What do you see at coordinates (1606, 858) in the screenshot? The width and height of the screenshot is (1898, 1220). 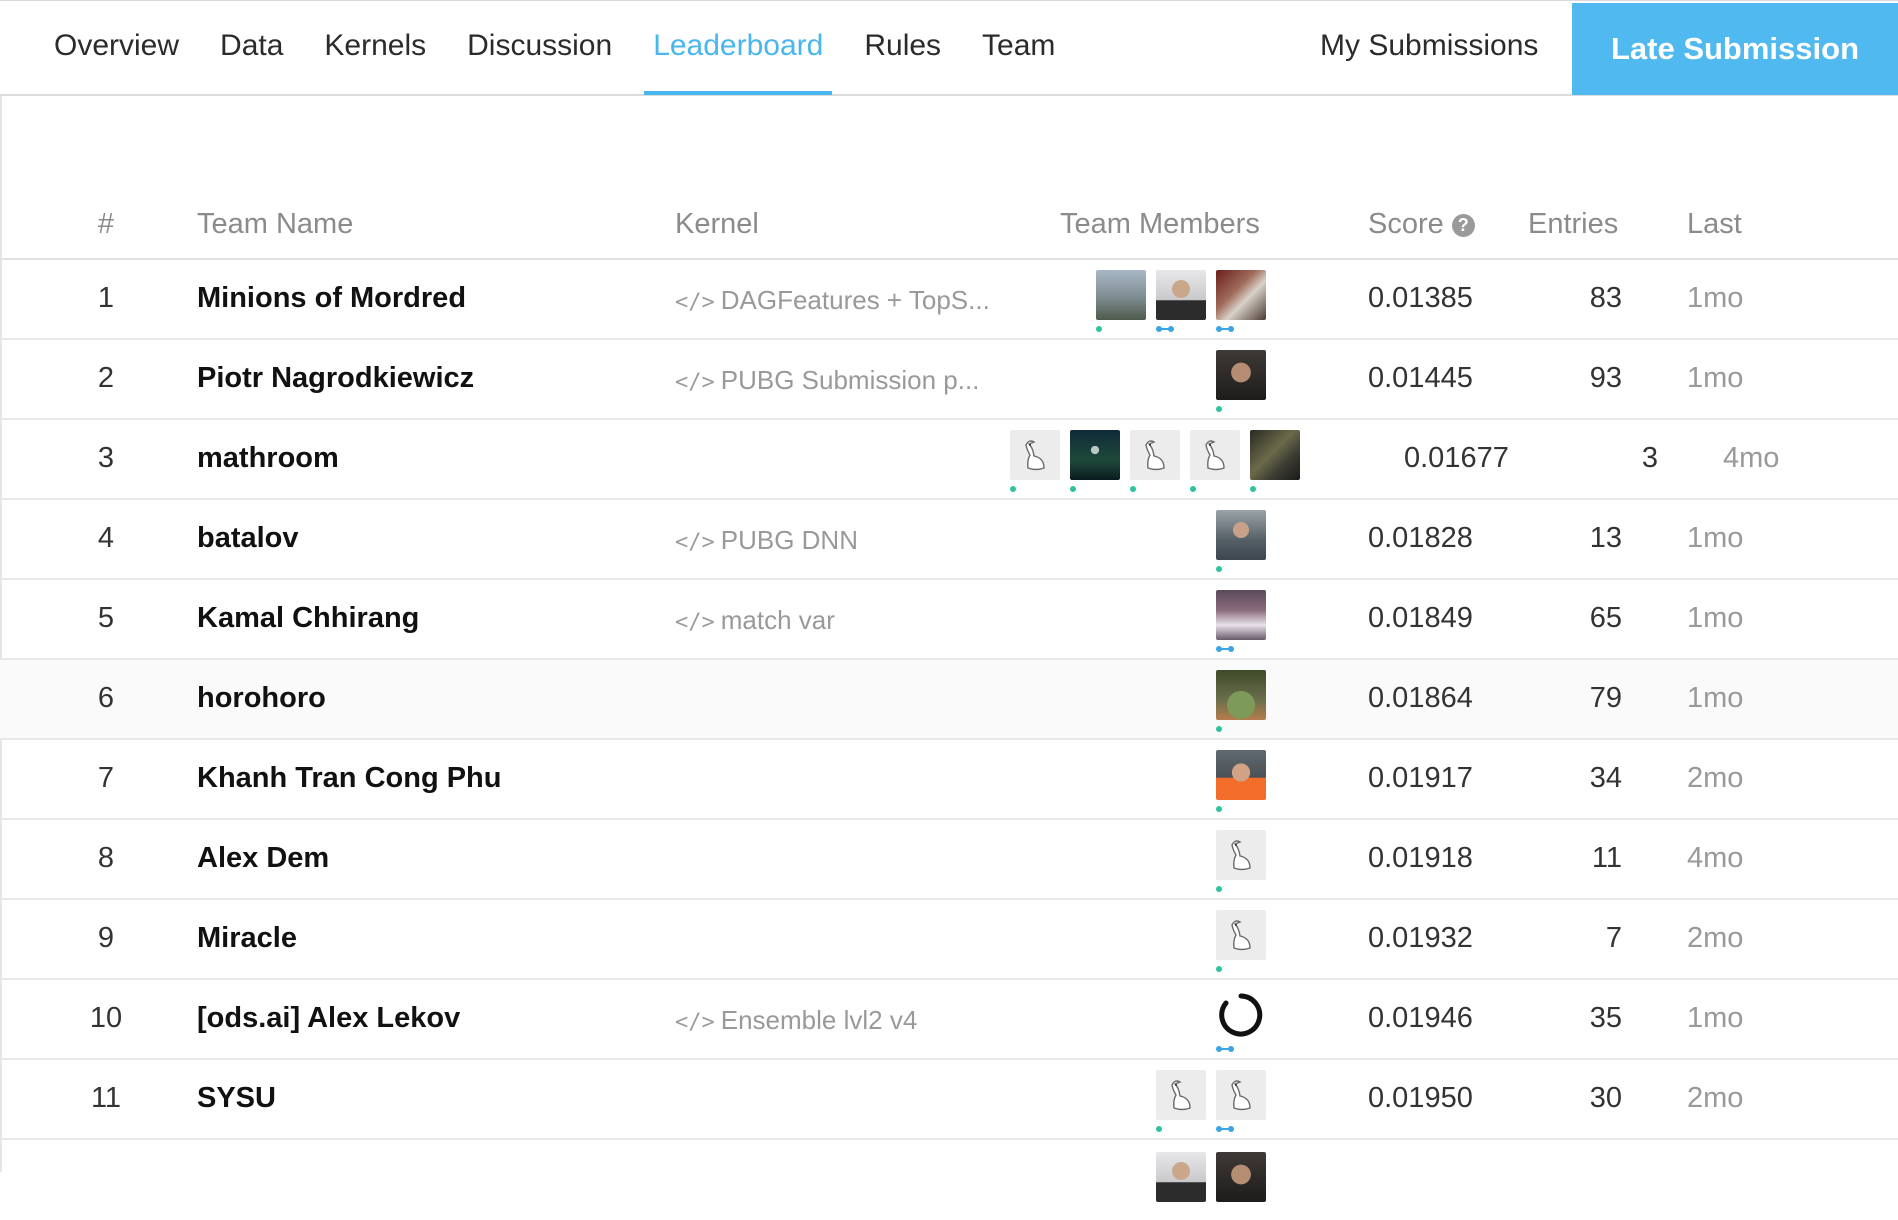 I see `entries-cell: 11` at bounding box center [1606, 858].